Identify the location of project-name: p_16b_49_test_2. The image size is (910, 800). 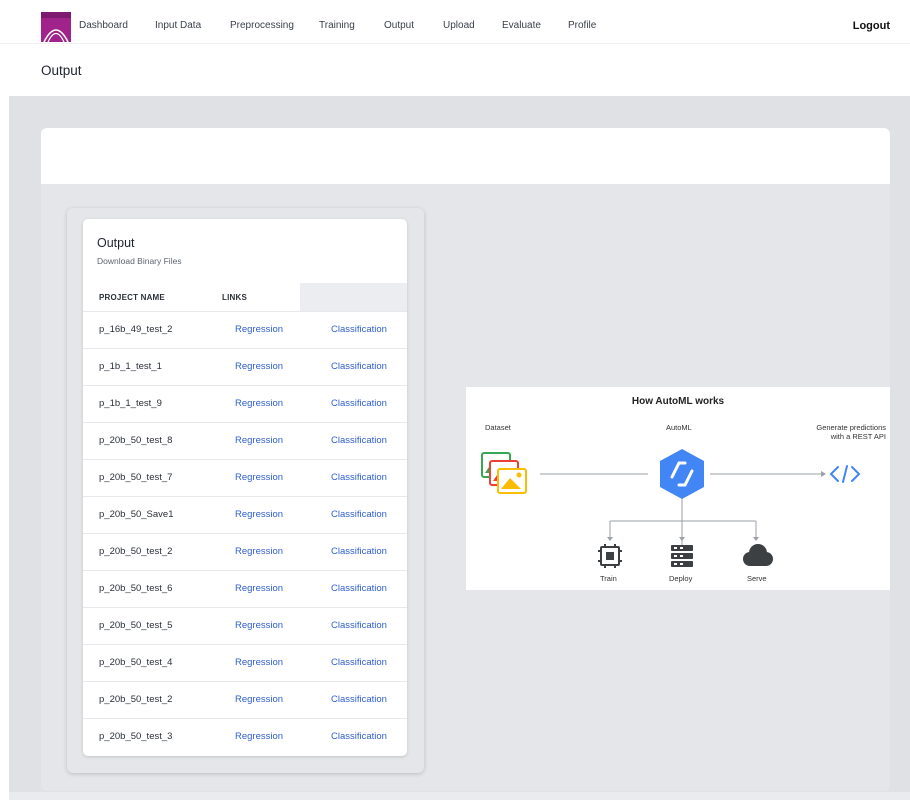
(136, 329).